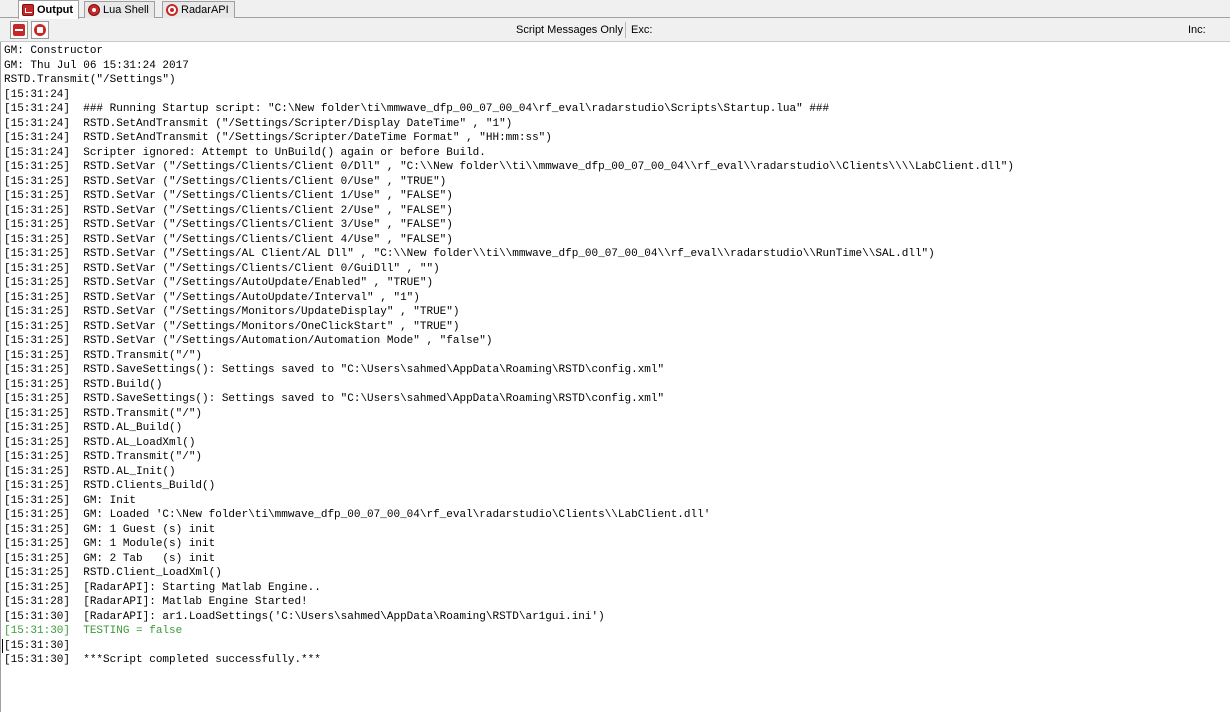 The height and width of the screenshot is (712, 1230). What do you see at coordinates (113, 573) in the screenshot?
I see `log-line: [15:31:25] RSTD.Client_LoadXml()` at bounding box center [113, 573].